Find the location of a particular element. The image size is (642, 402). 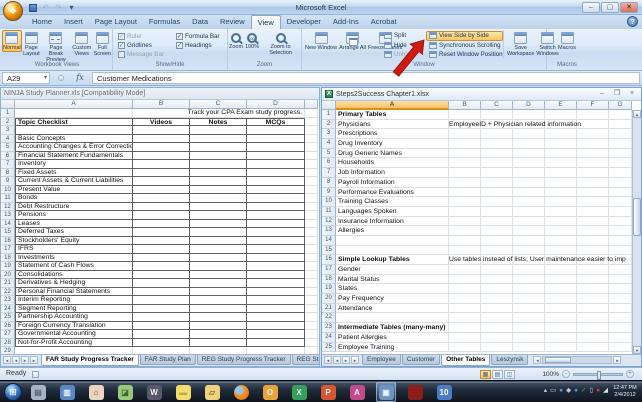

cell: Languages Spoken is located at coordinates (392, 211).